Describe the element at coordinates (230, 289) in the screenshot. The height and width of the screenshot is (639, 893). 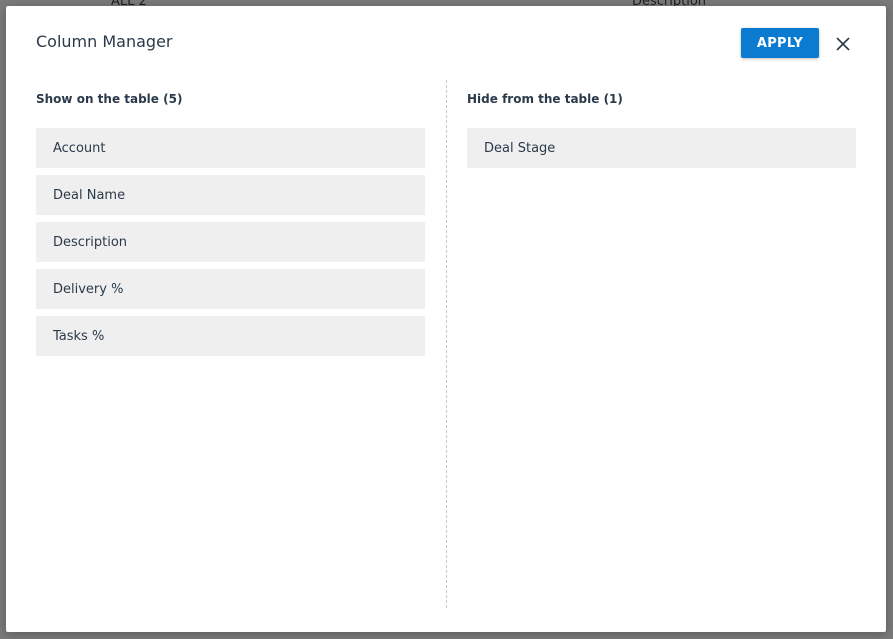
I see `column-item-delivery: Delivery %` at that location.